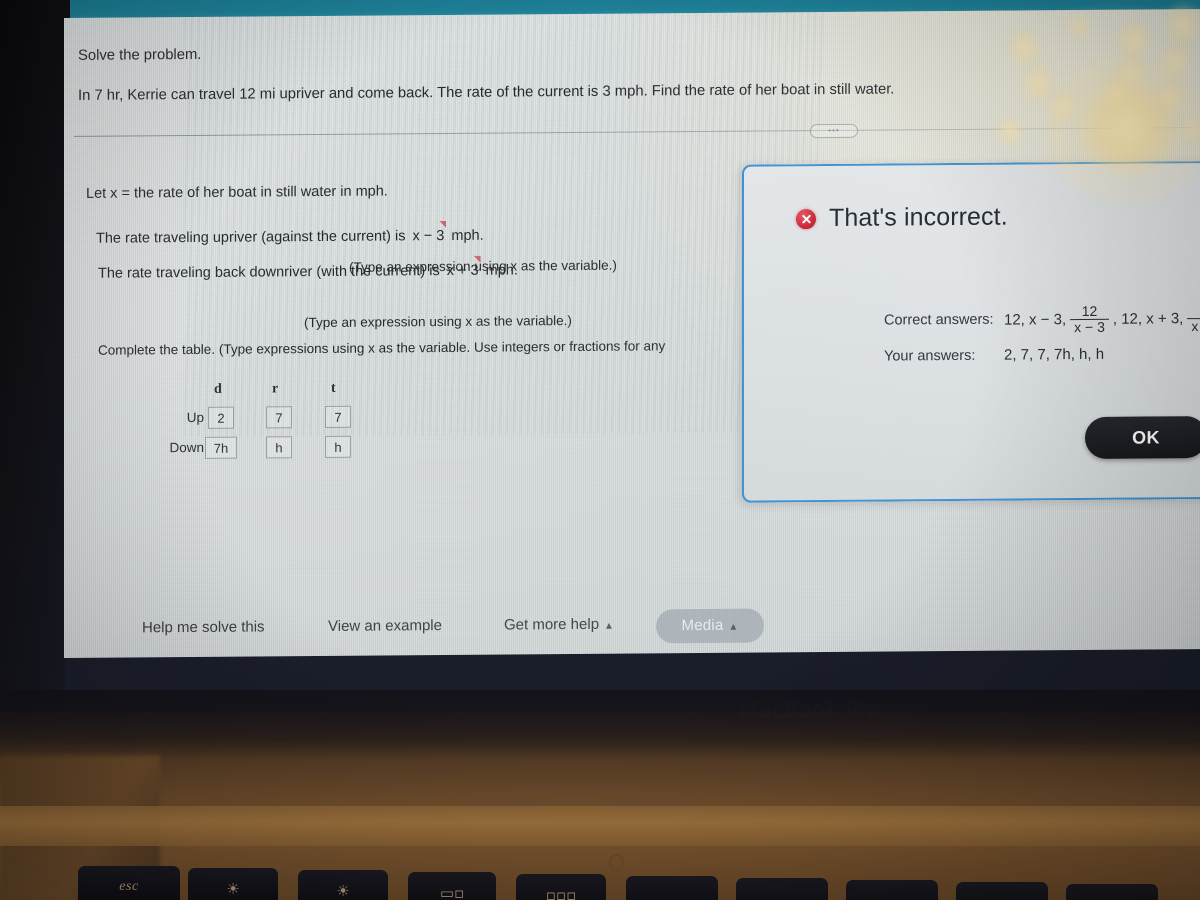 The image size is (1200, 900). I want to click on key-media-previous, so click(892, 890).